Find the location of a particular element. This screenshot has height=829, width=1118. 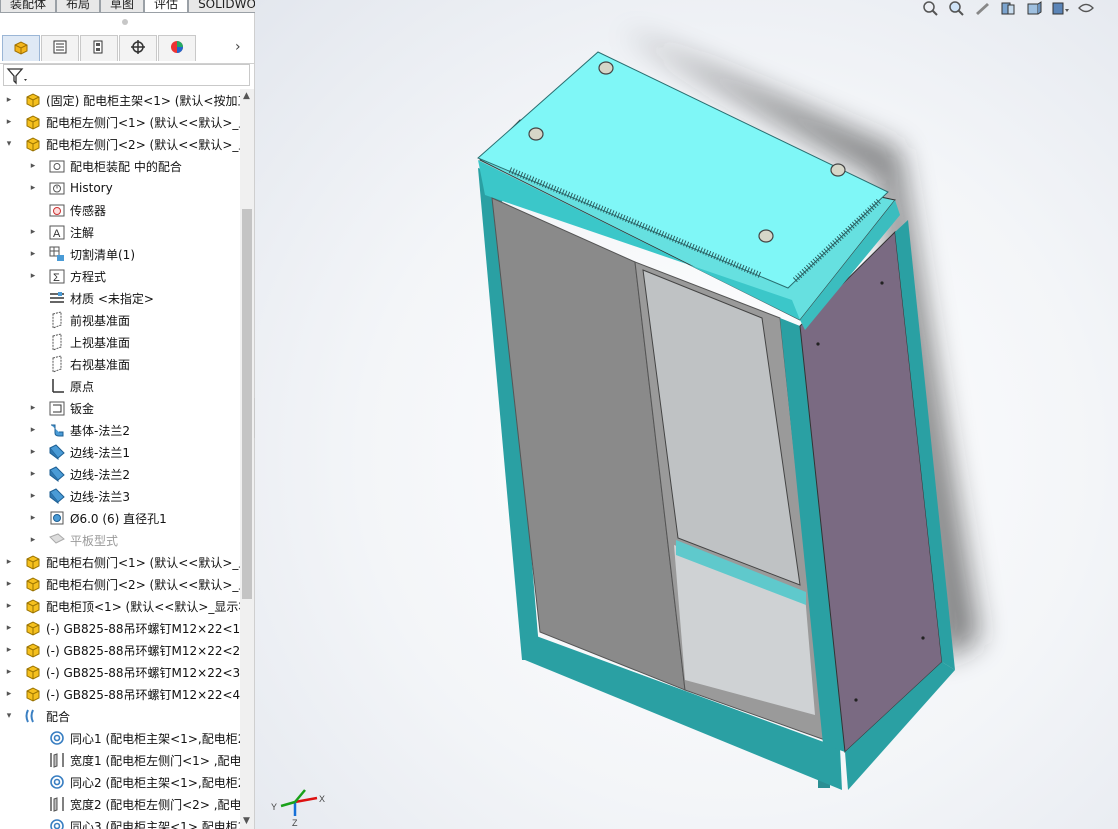

scroll-thumb is located at coordinates (247, 404).